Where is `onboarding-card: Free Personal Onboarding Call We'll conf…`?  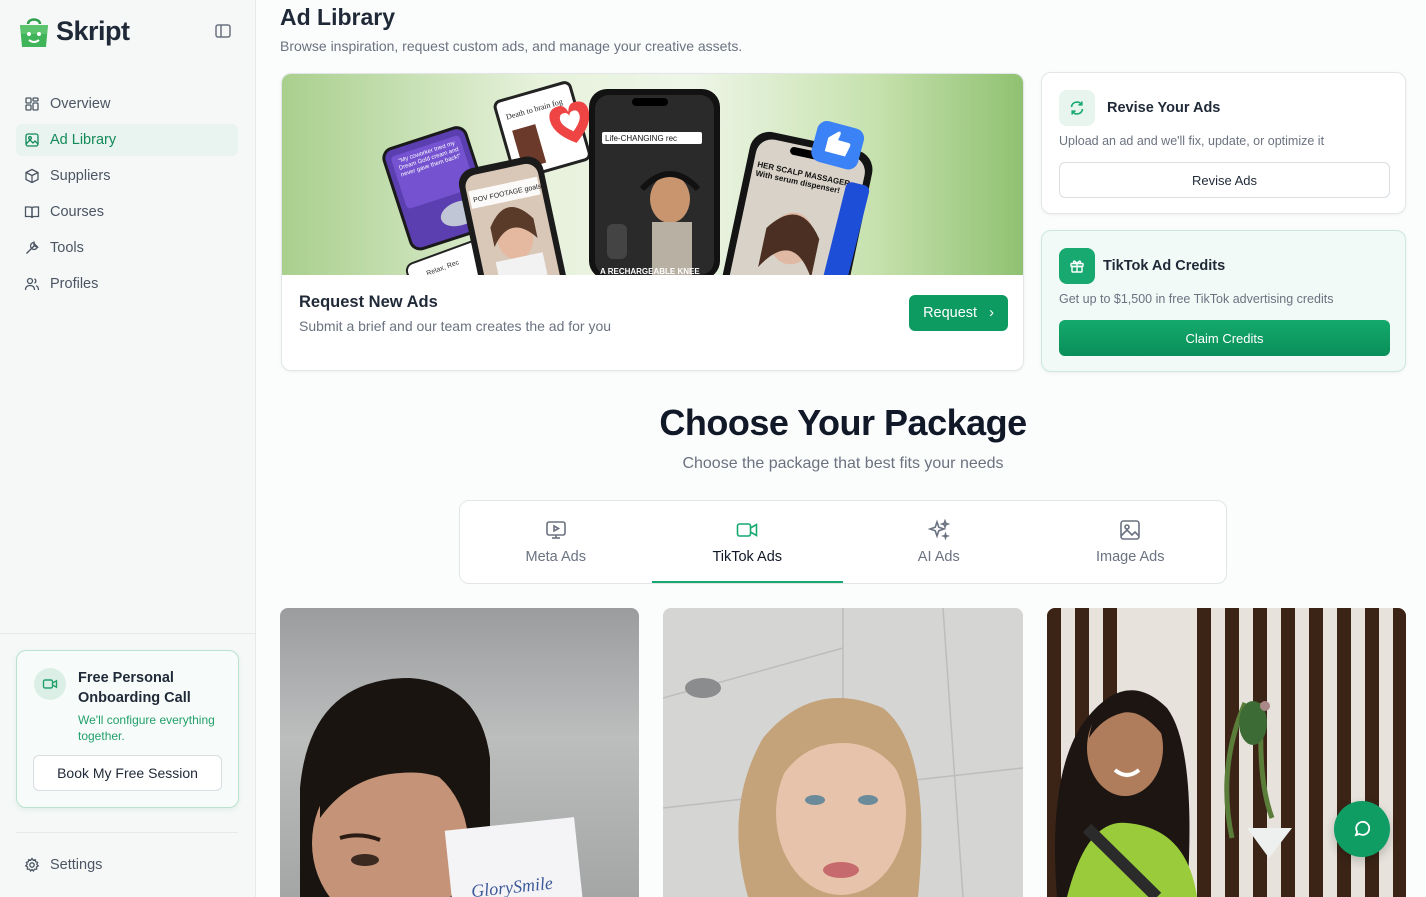 onboarding-card: Free Personal Onboarding Call We'll conf… is located at coordinates (127, 729).